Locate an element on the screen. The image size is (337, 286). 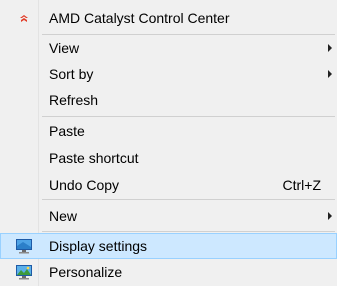
menu-item-undo-copy: Undo Copy Ctrl+Z is located at coordinates (168, 185).